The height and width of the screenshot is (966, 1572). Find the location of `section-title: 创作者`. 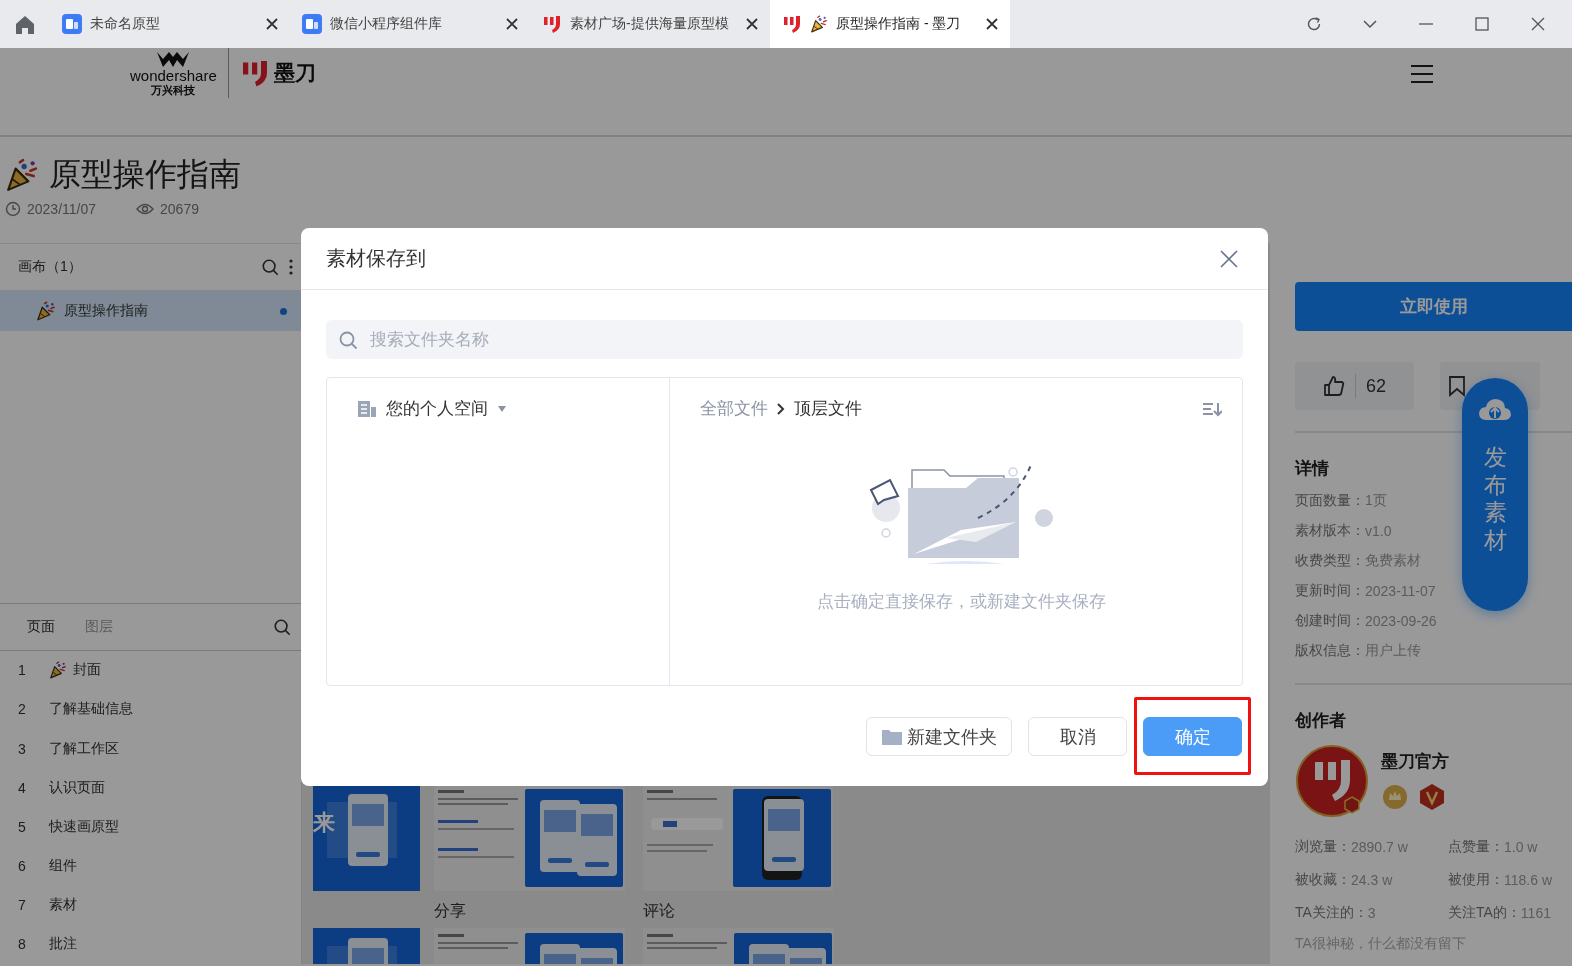

section-title: 创作者 is located at coordinates (1321, 721).